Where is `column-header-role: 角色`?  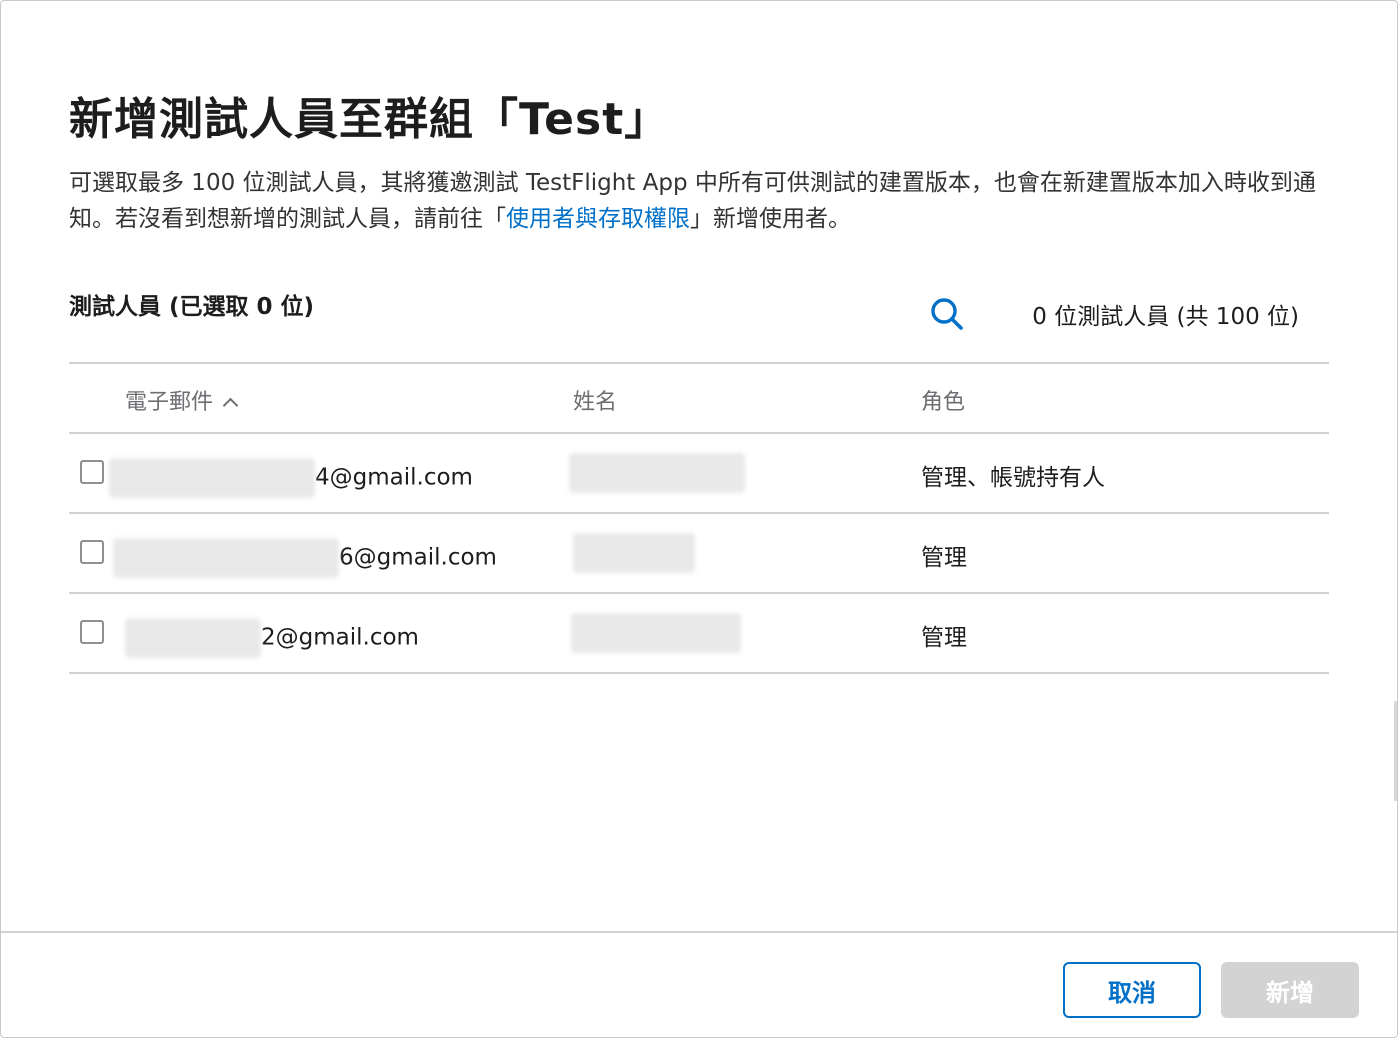 column-header-role: 角色 is located at coordinates (943, 402).